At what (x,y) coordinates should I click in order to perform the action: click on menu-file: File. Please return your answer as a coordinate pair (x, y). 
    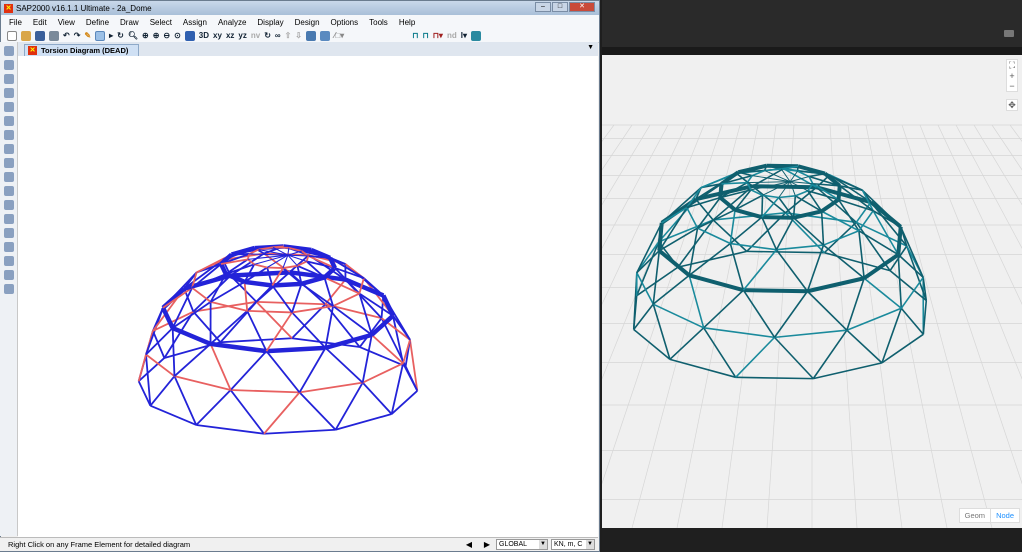
    Looking at the image, I should click on (15, 22).